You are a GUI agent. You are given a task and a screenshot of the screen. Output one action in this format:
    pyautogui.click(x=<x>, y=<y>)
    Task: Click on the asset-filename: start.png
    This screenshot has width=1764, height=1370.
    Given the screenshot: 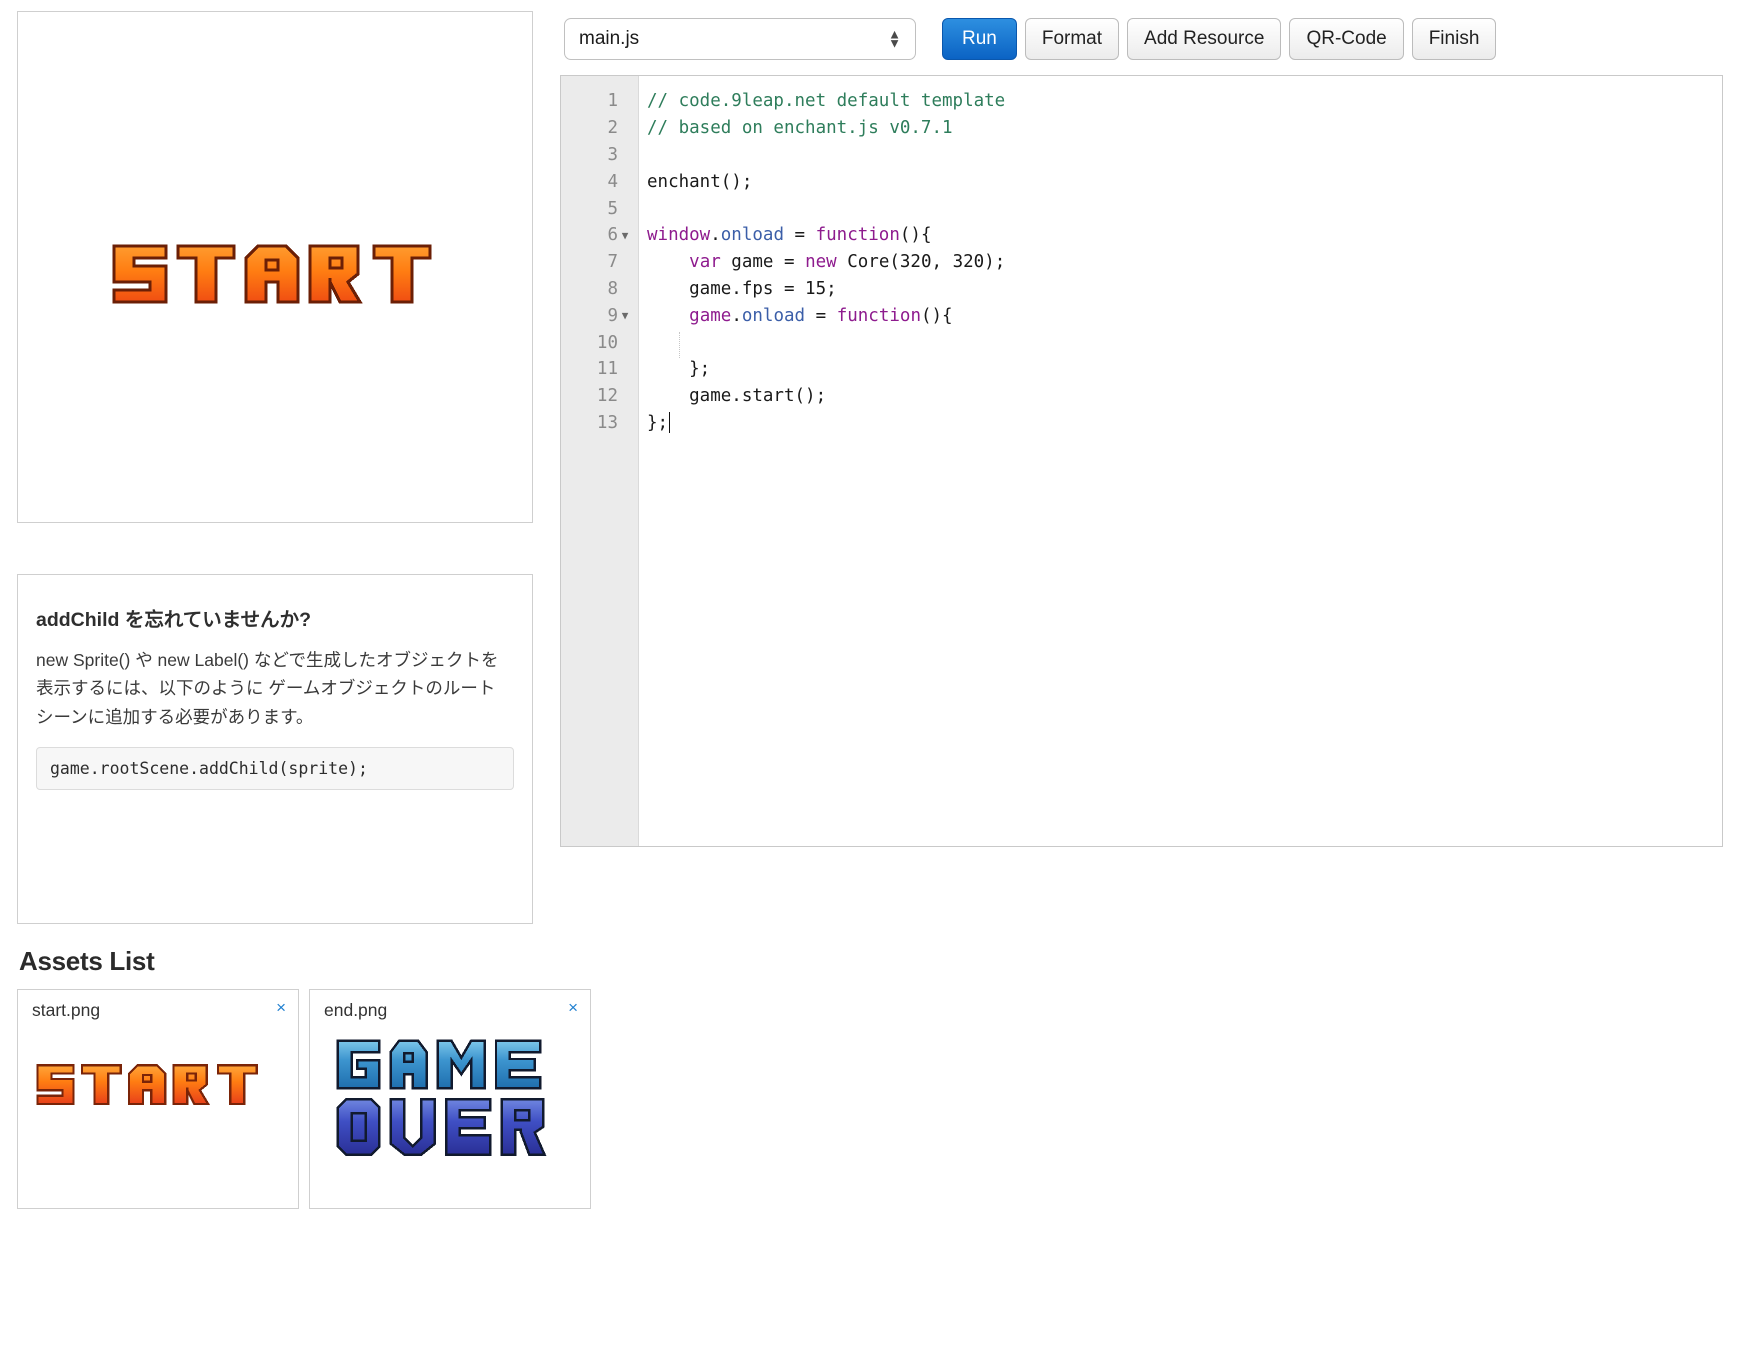 What is the action you would take?
    pyautogui.click(x=66, y=1010)
    